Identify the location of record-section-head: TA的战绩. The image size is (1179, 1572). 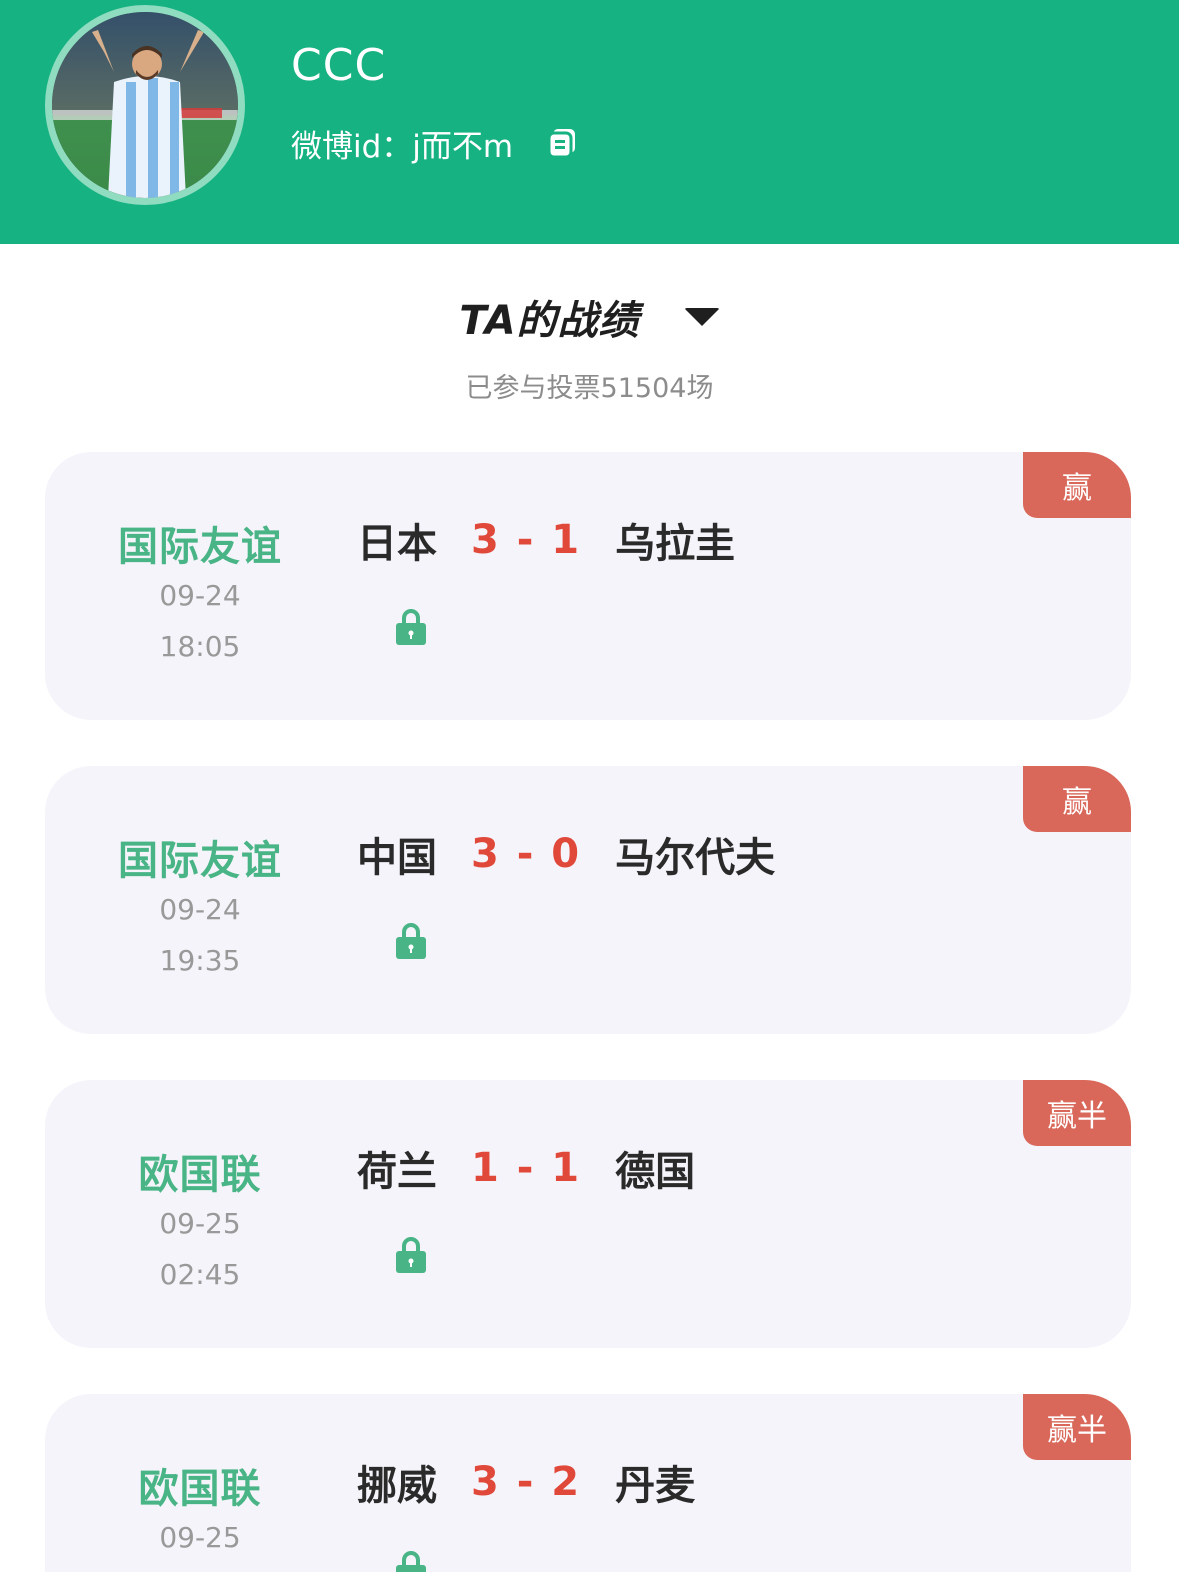
(589, 317).